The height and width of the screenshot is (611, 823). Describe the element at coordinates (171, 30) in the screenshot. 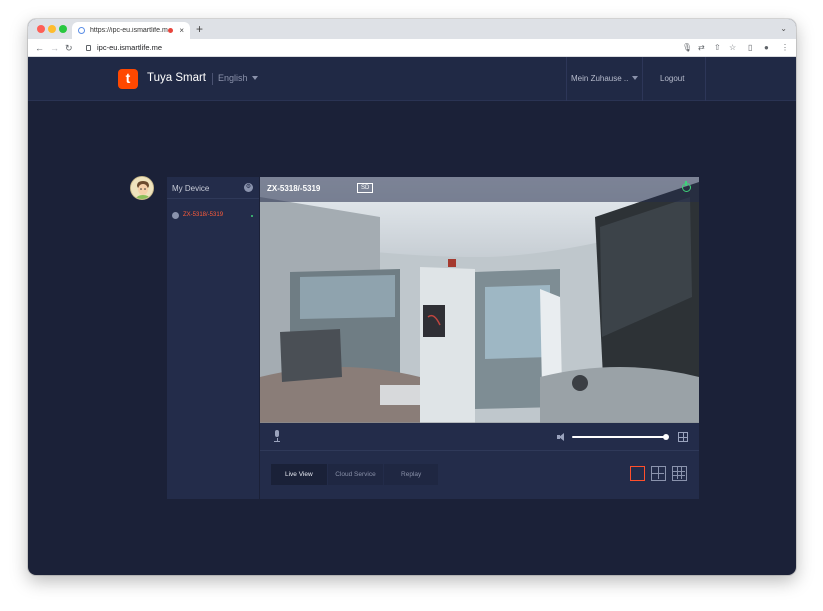

I see `recording-indicator-icon` at that location.